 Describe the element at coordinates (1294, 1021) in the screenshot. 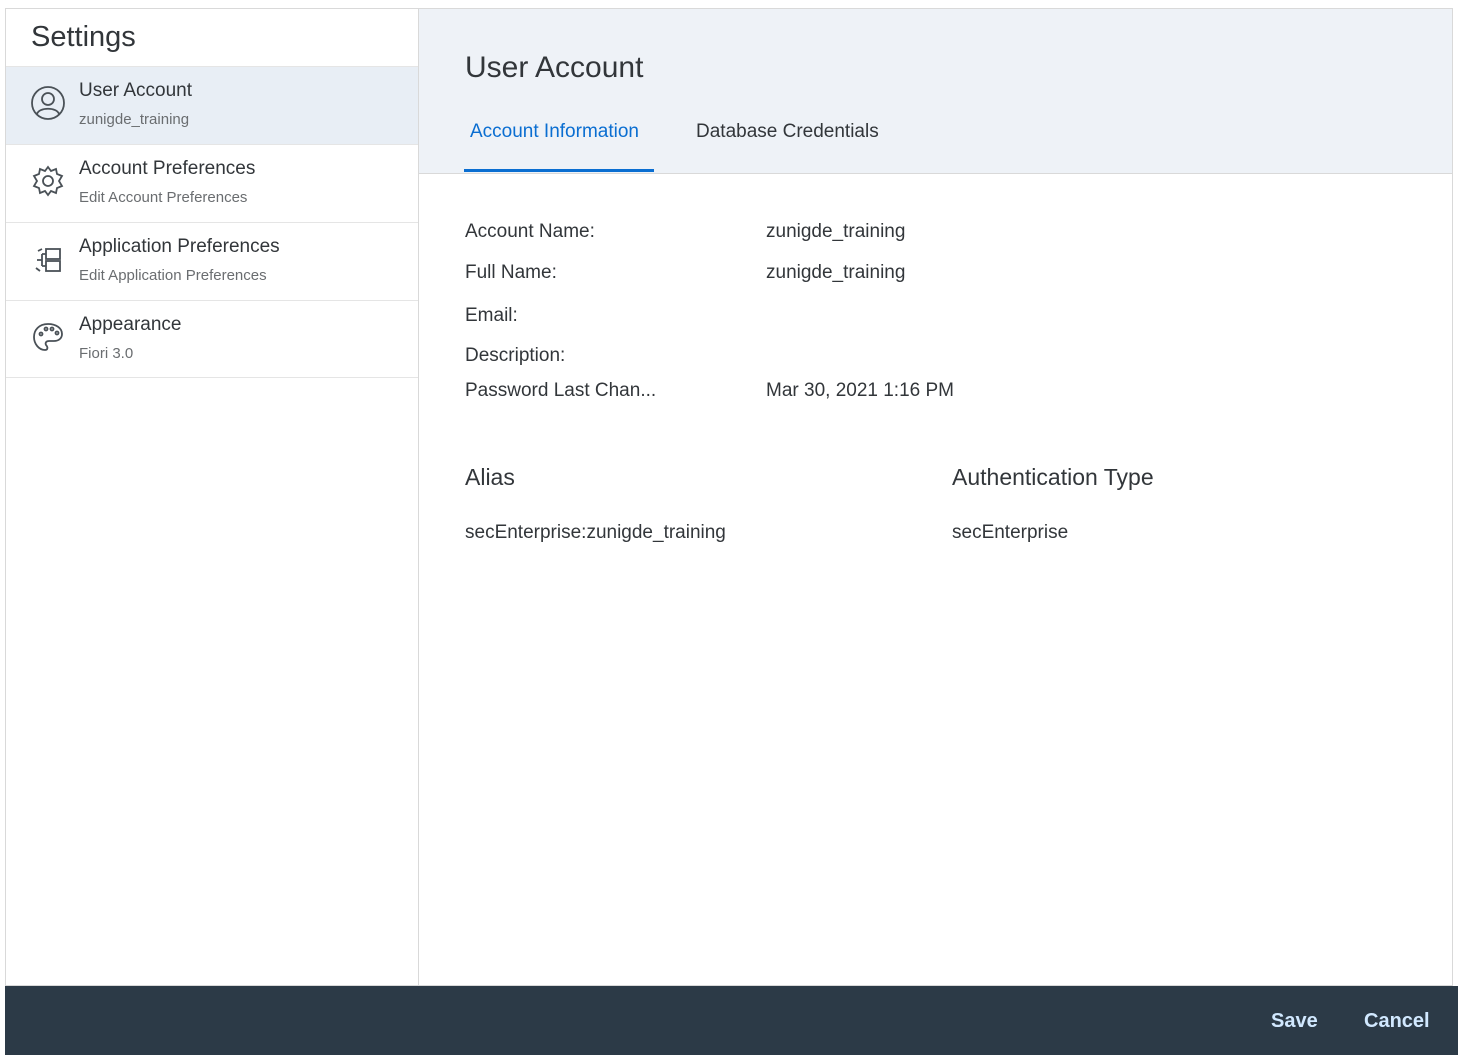

I see `save-button: Save` at that location.